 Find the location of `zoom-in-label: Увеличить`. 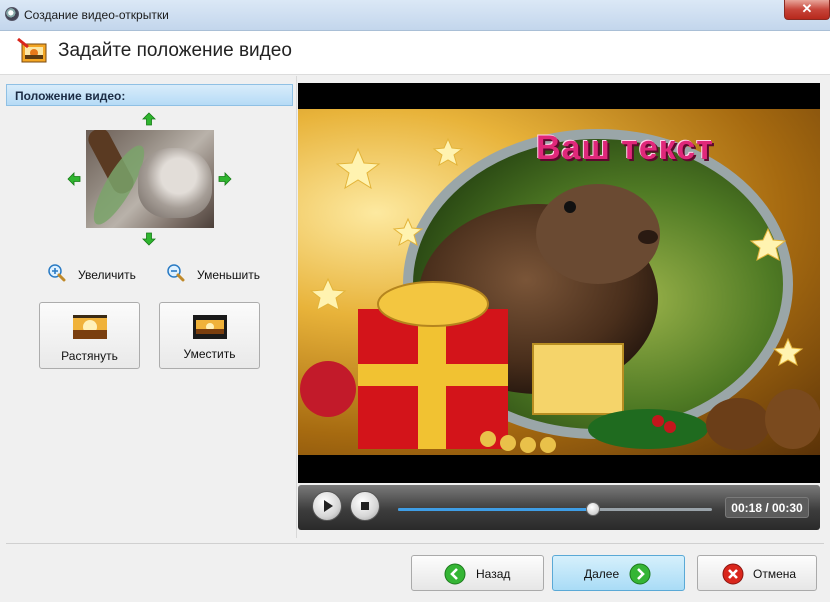

zoom-in-label: Увеличить is located at coordinates (107, 275).